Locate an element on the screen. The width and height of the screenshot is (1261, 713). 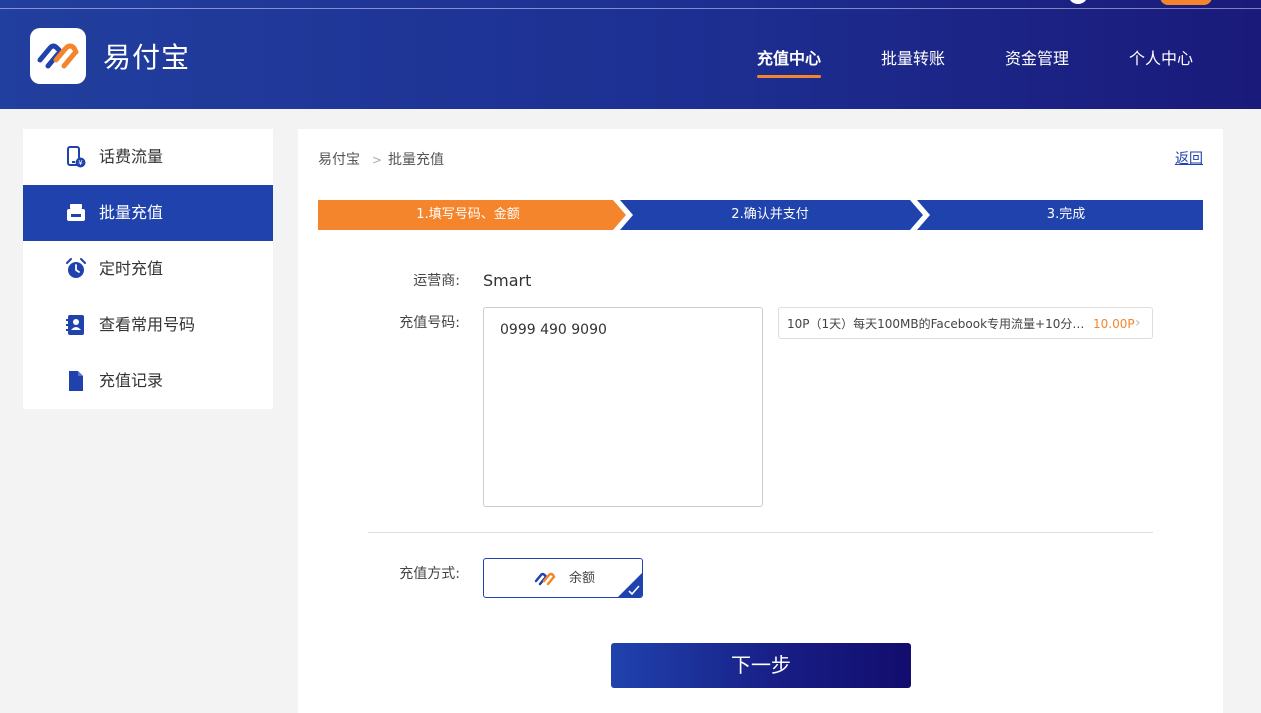
phone-number-input is located at coordinates (623, 407).